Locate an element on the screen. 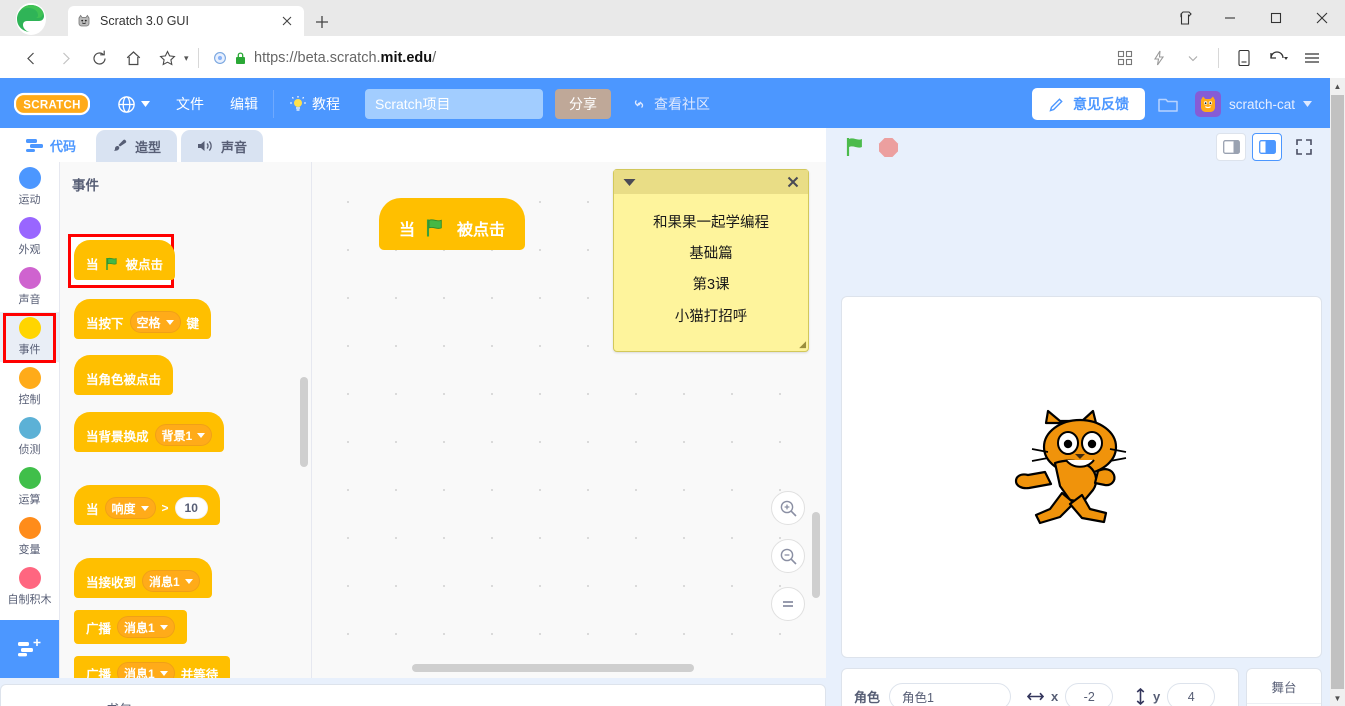 This screenshot has width=1345, height=706. account-menu: scratch-cat is located at coordinates (1255, 104).